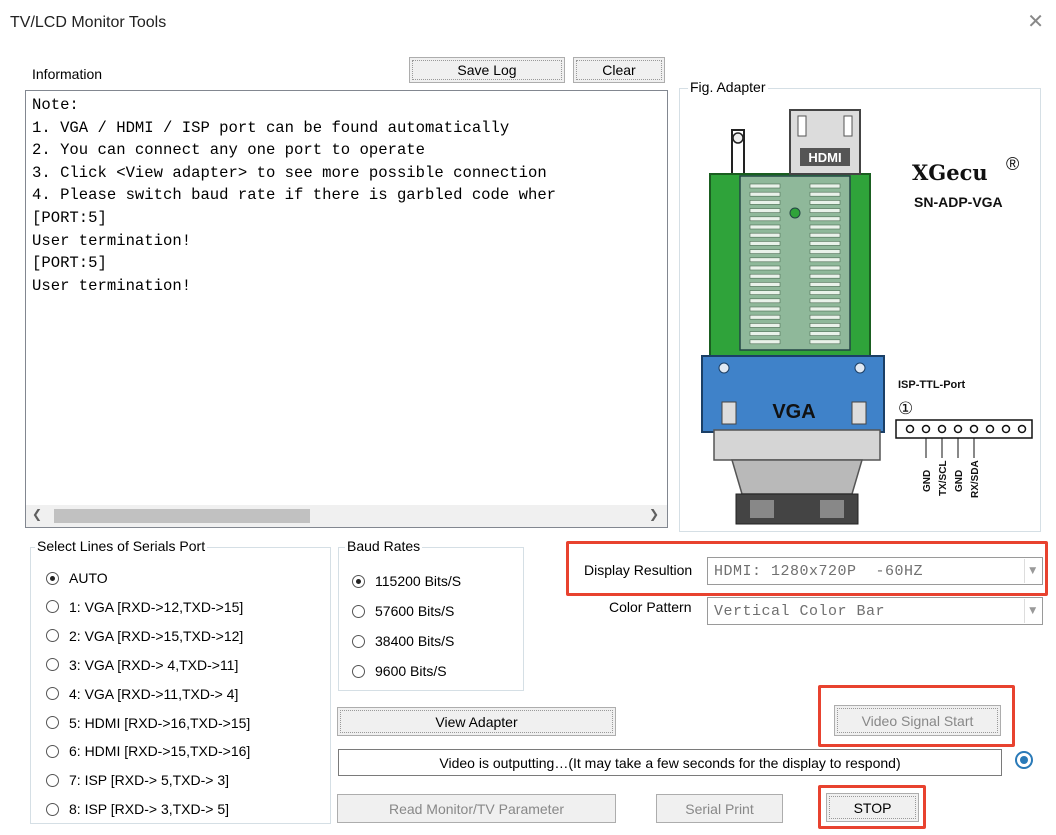 The width and height of the screenshot is (1056, 835). I want to click on serial-line-option-label: AUTO, so click(88, 578).